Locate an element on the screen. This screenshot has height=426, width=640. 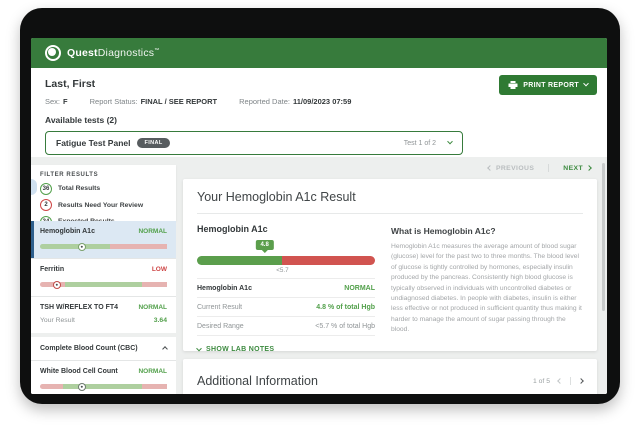
additional-information-card: Additional Information 1 of 5 is located at coordinates (390, 376).